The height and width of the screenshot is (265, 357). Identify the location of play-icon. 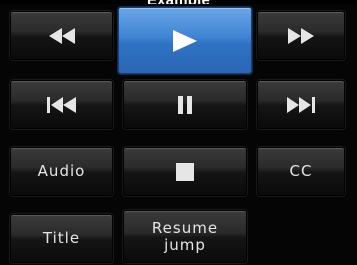
(185, 40).